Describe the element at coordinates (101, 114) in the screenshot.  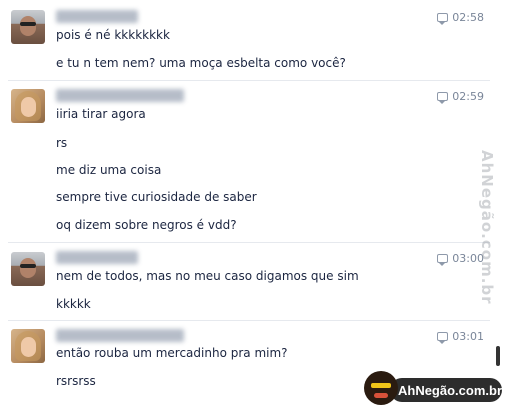
I see `message-text: iiria tirar agora` at that location.